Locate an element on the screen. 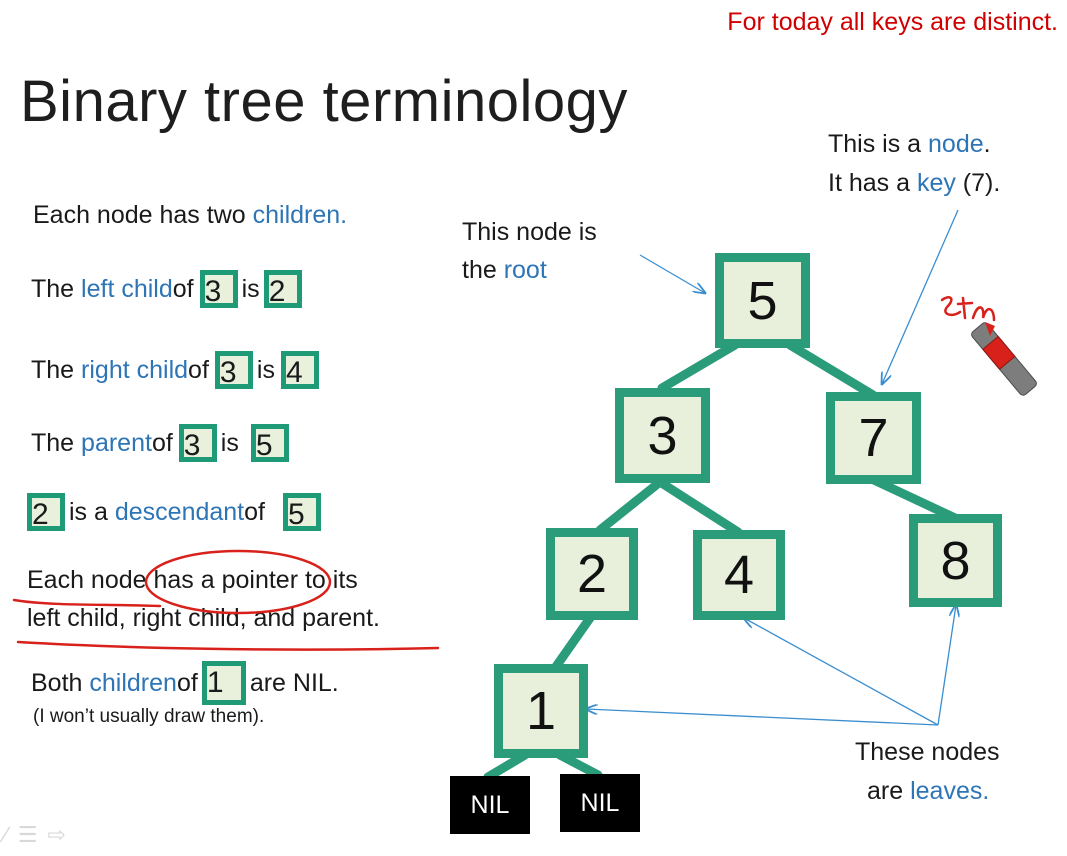 This screenshot has height=856, width=1067. marker-pen-icon is located at coordinates (1004, 359).